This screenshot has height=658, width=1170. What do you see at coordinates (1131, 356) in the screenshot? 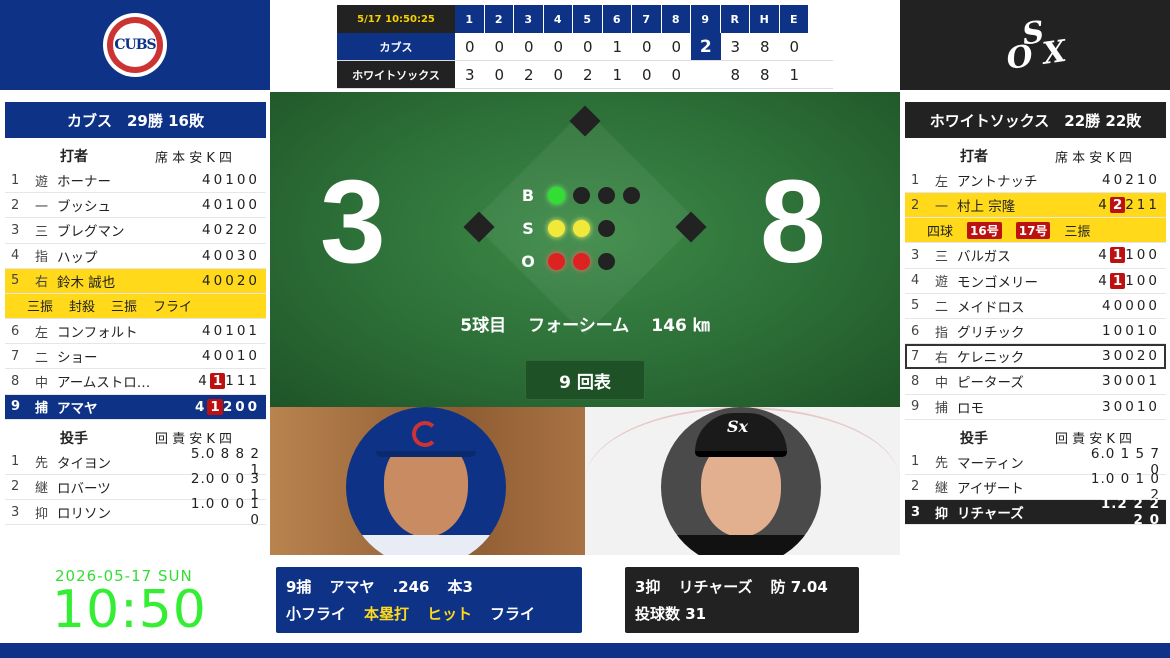
I see `batter-stats: 30020` at bounding box center [1131, 356].